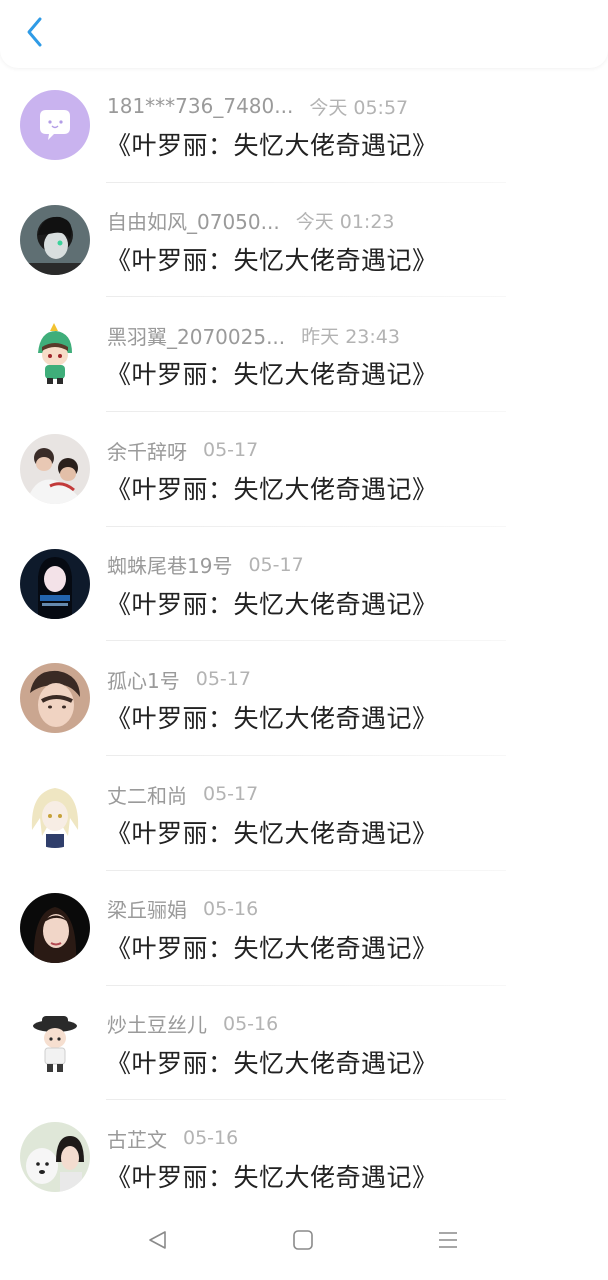 The height and width of the screenshot is (1280, 608). What do you see at coordinates (345, 222) in the screenshot?
I see `message-time: 今天 01:23` at bounding box center [345, 222].